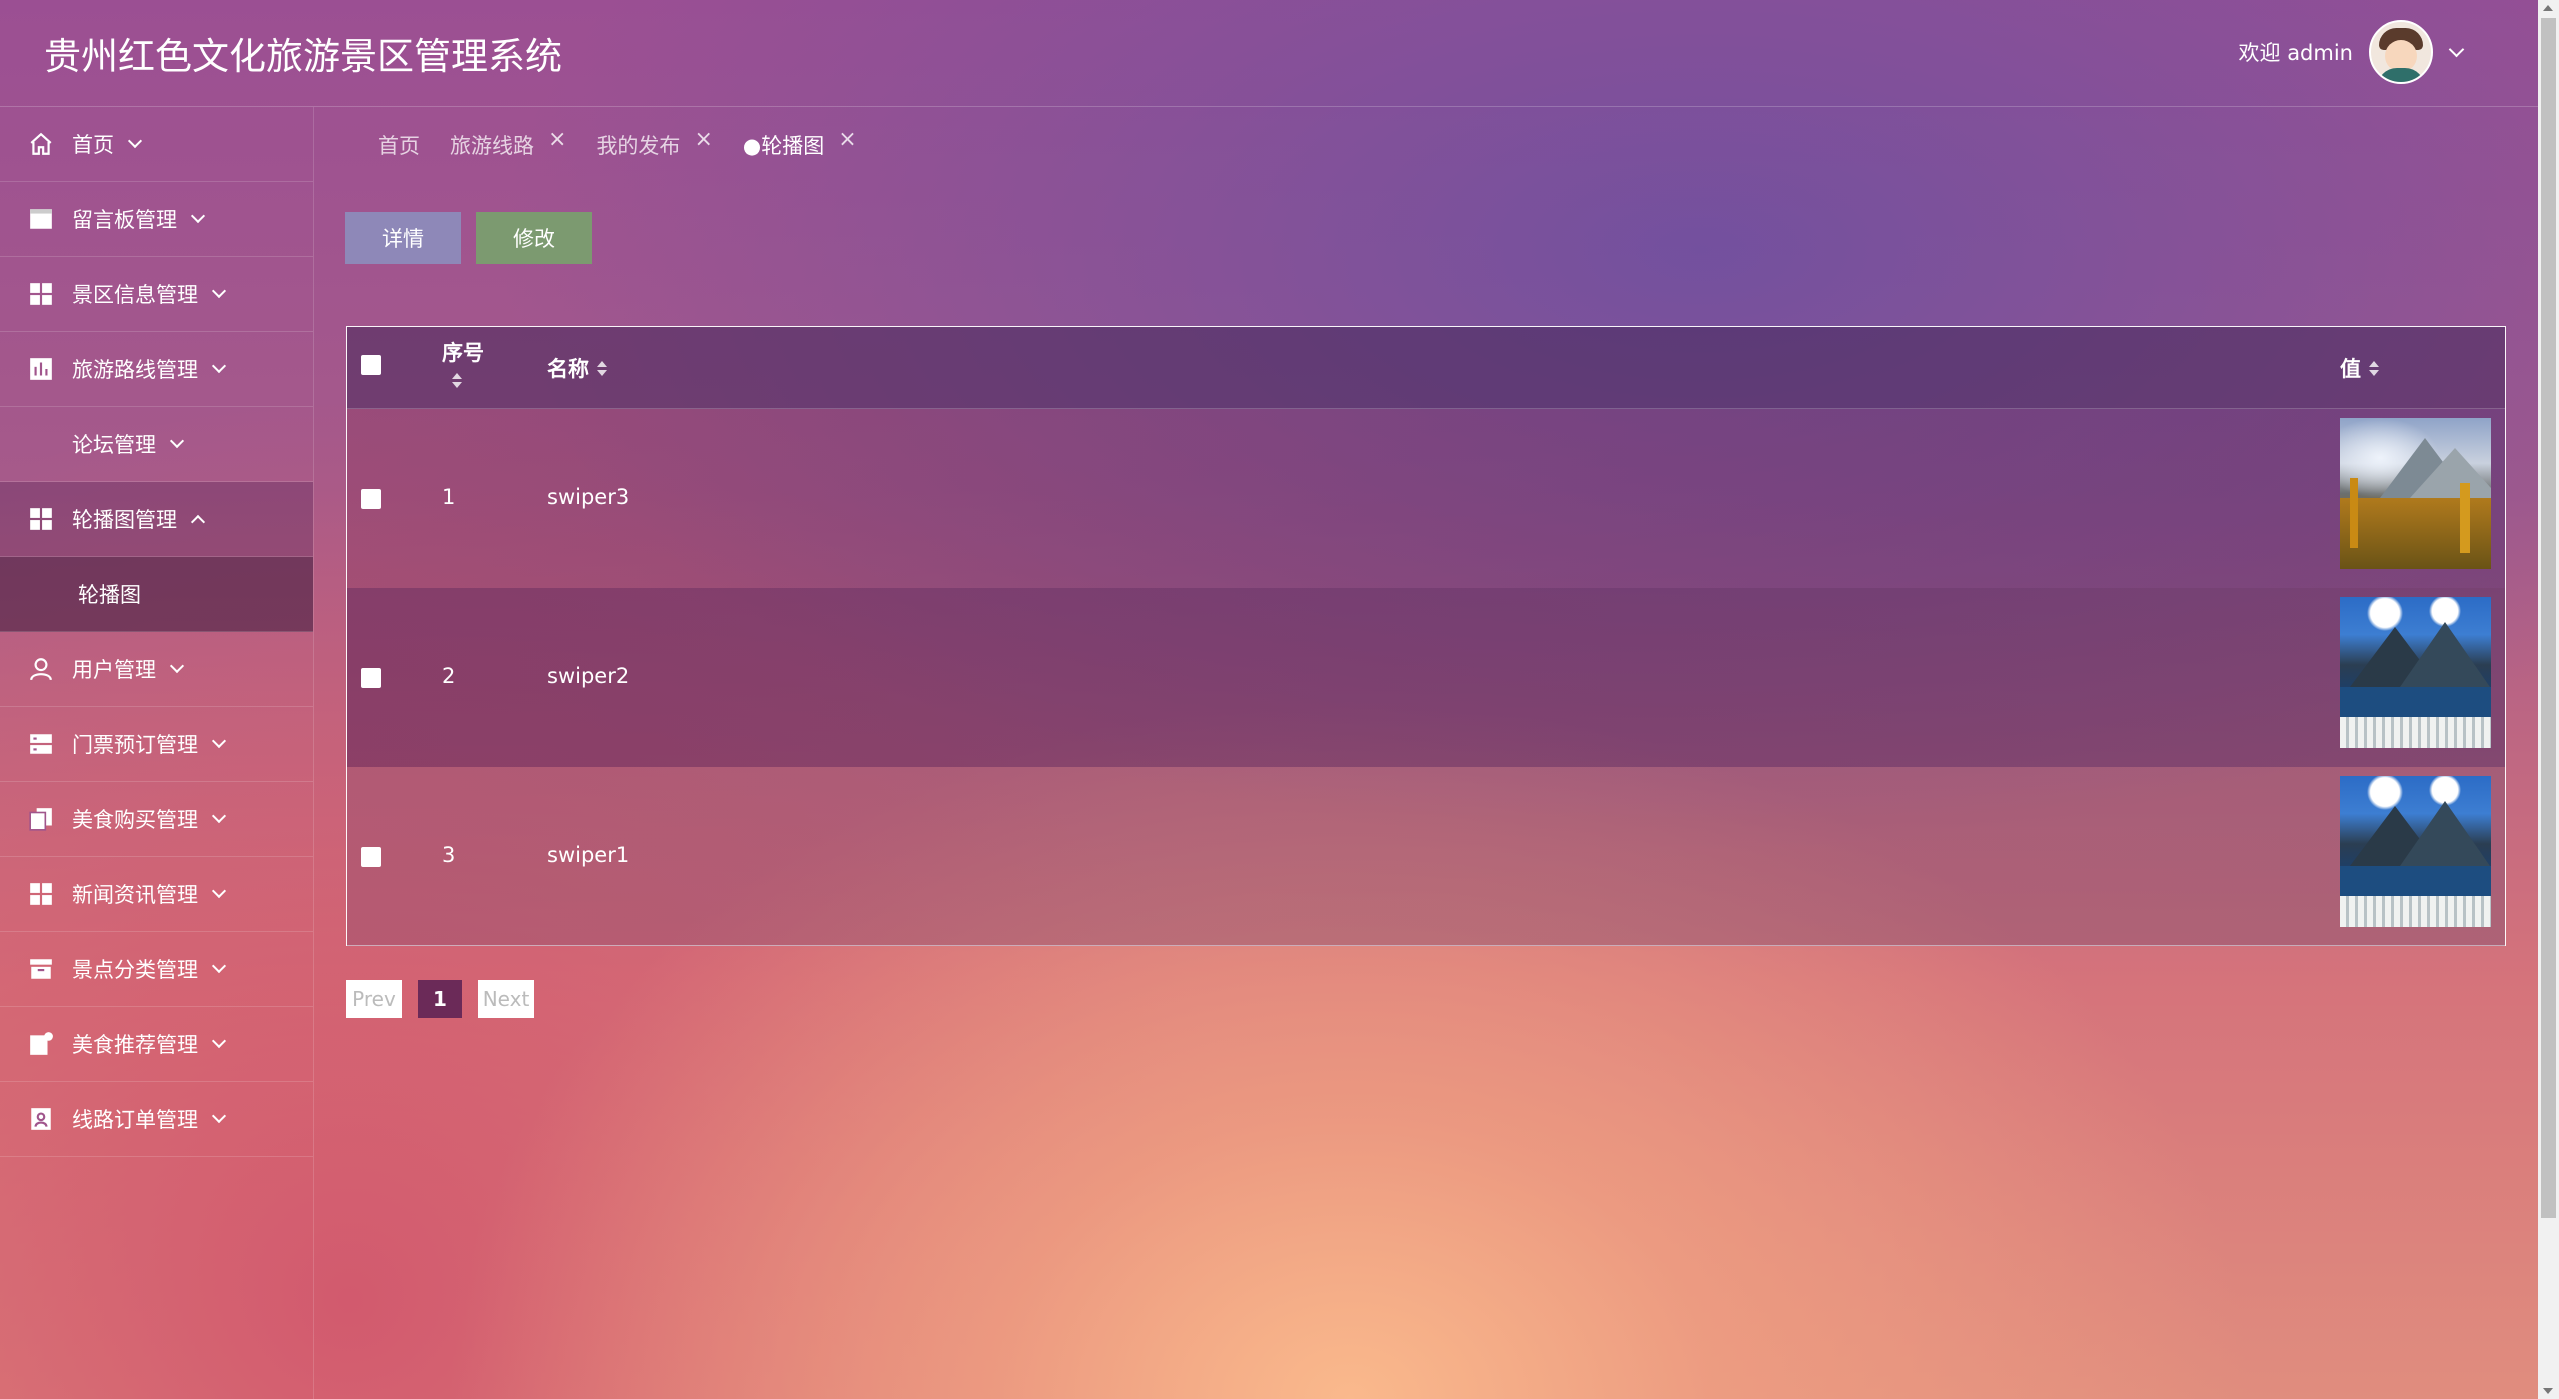 Image resolution: width=2559 pixels, height=1399 pixels. I want to click on user-icon, so click(41, 669).